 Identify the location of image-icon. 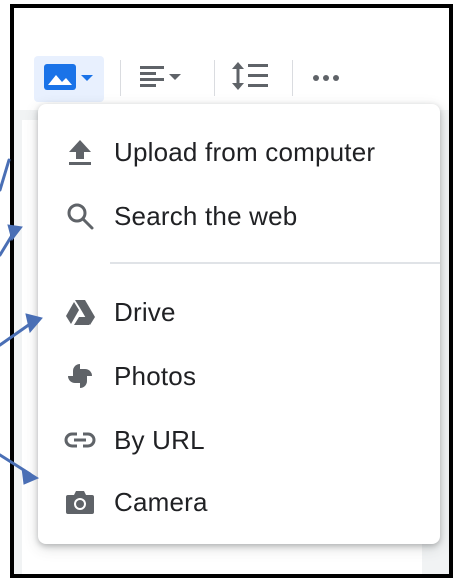
(60, 79).